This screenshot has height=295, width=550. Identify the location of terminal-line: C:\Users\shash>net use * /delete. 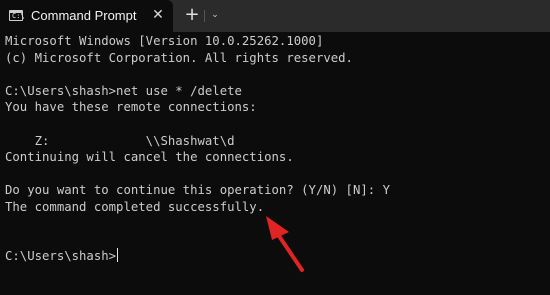
(123, 91).